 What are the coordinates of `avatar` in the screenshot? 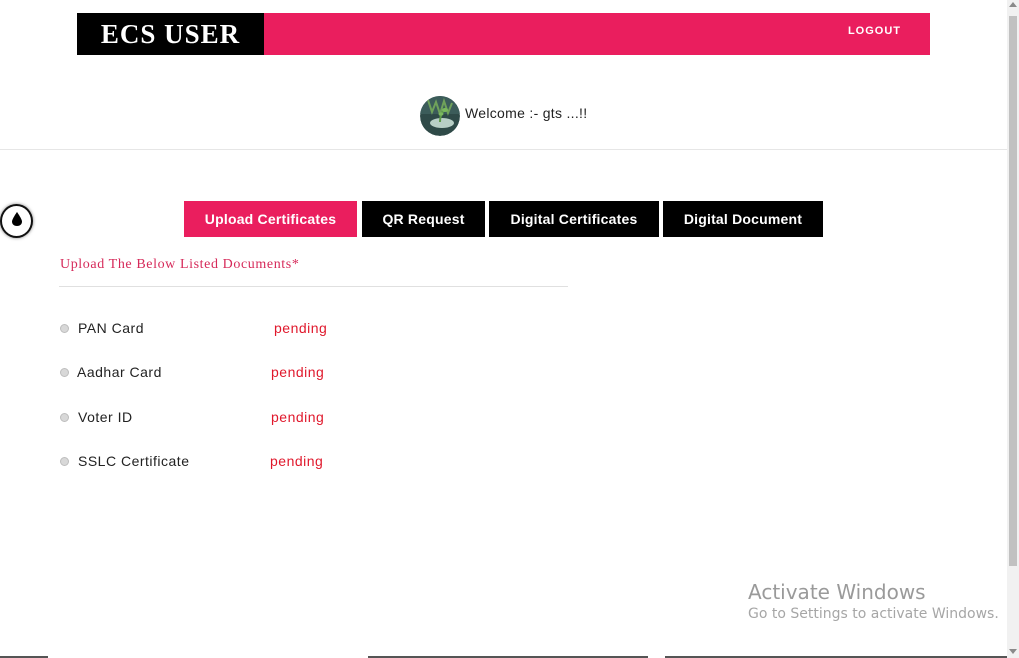 It's located at (440, 116).